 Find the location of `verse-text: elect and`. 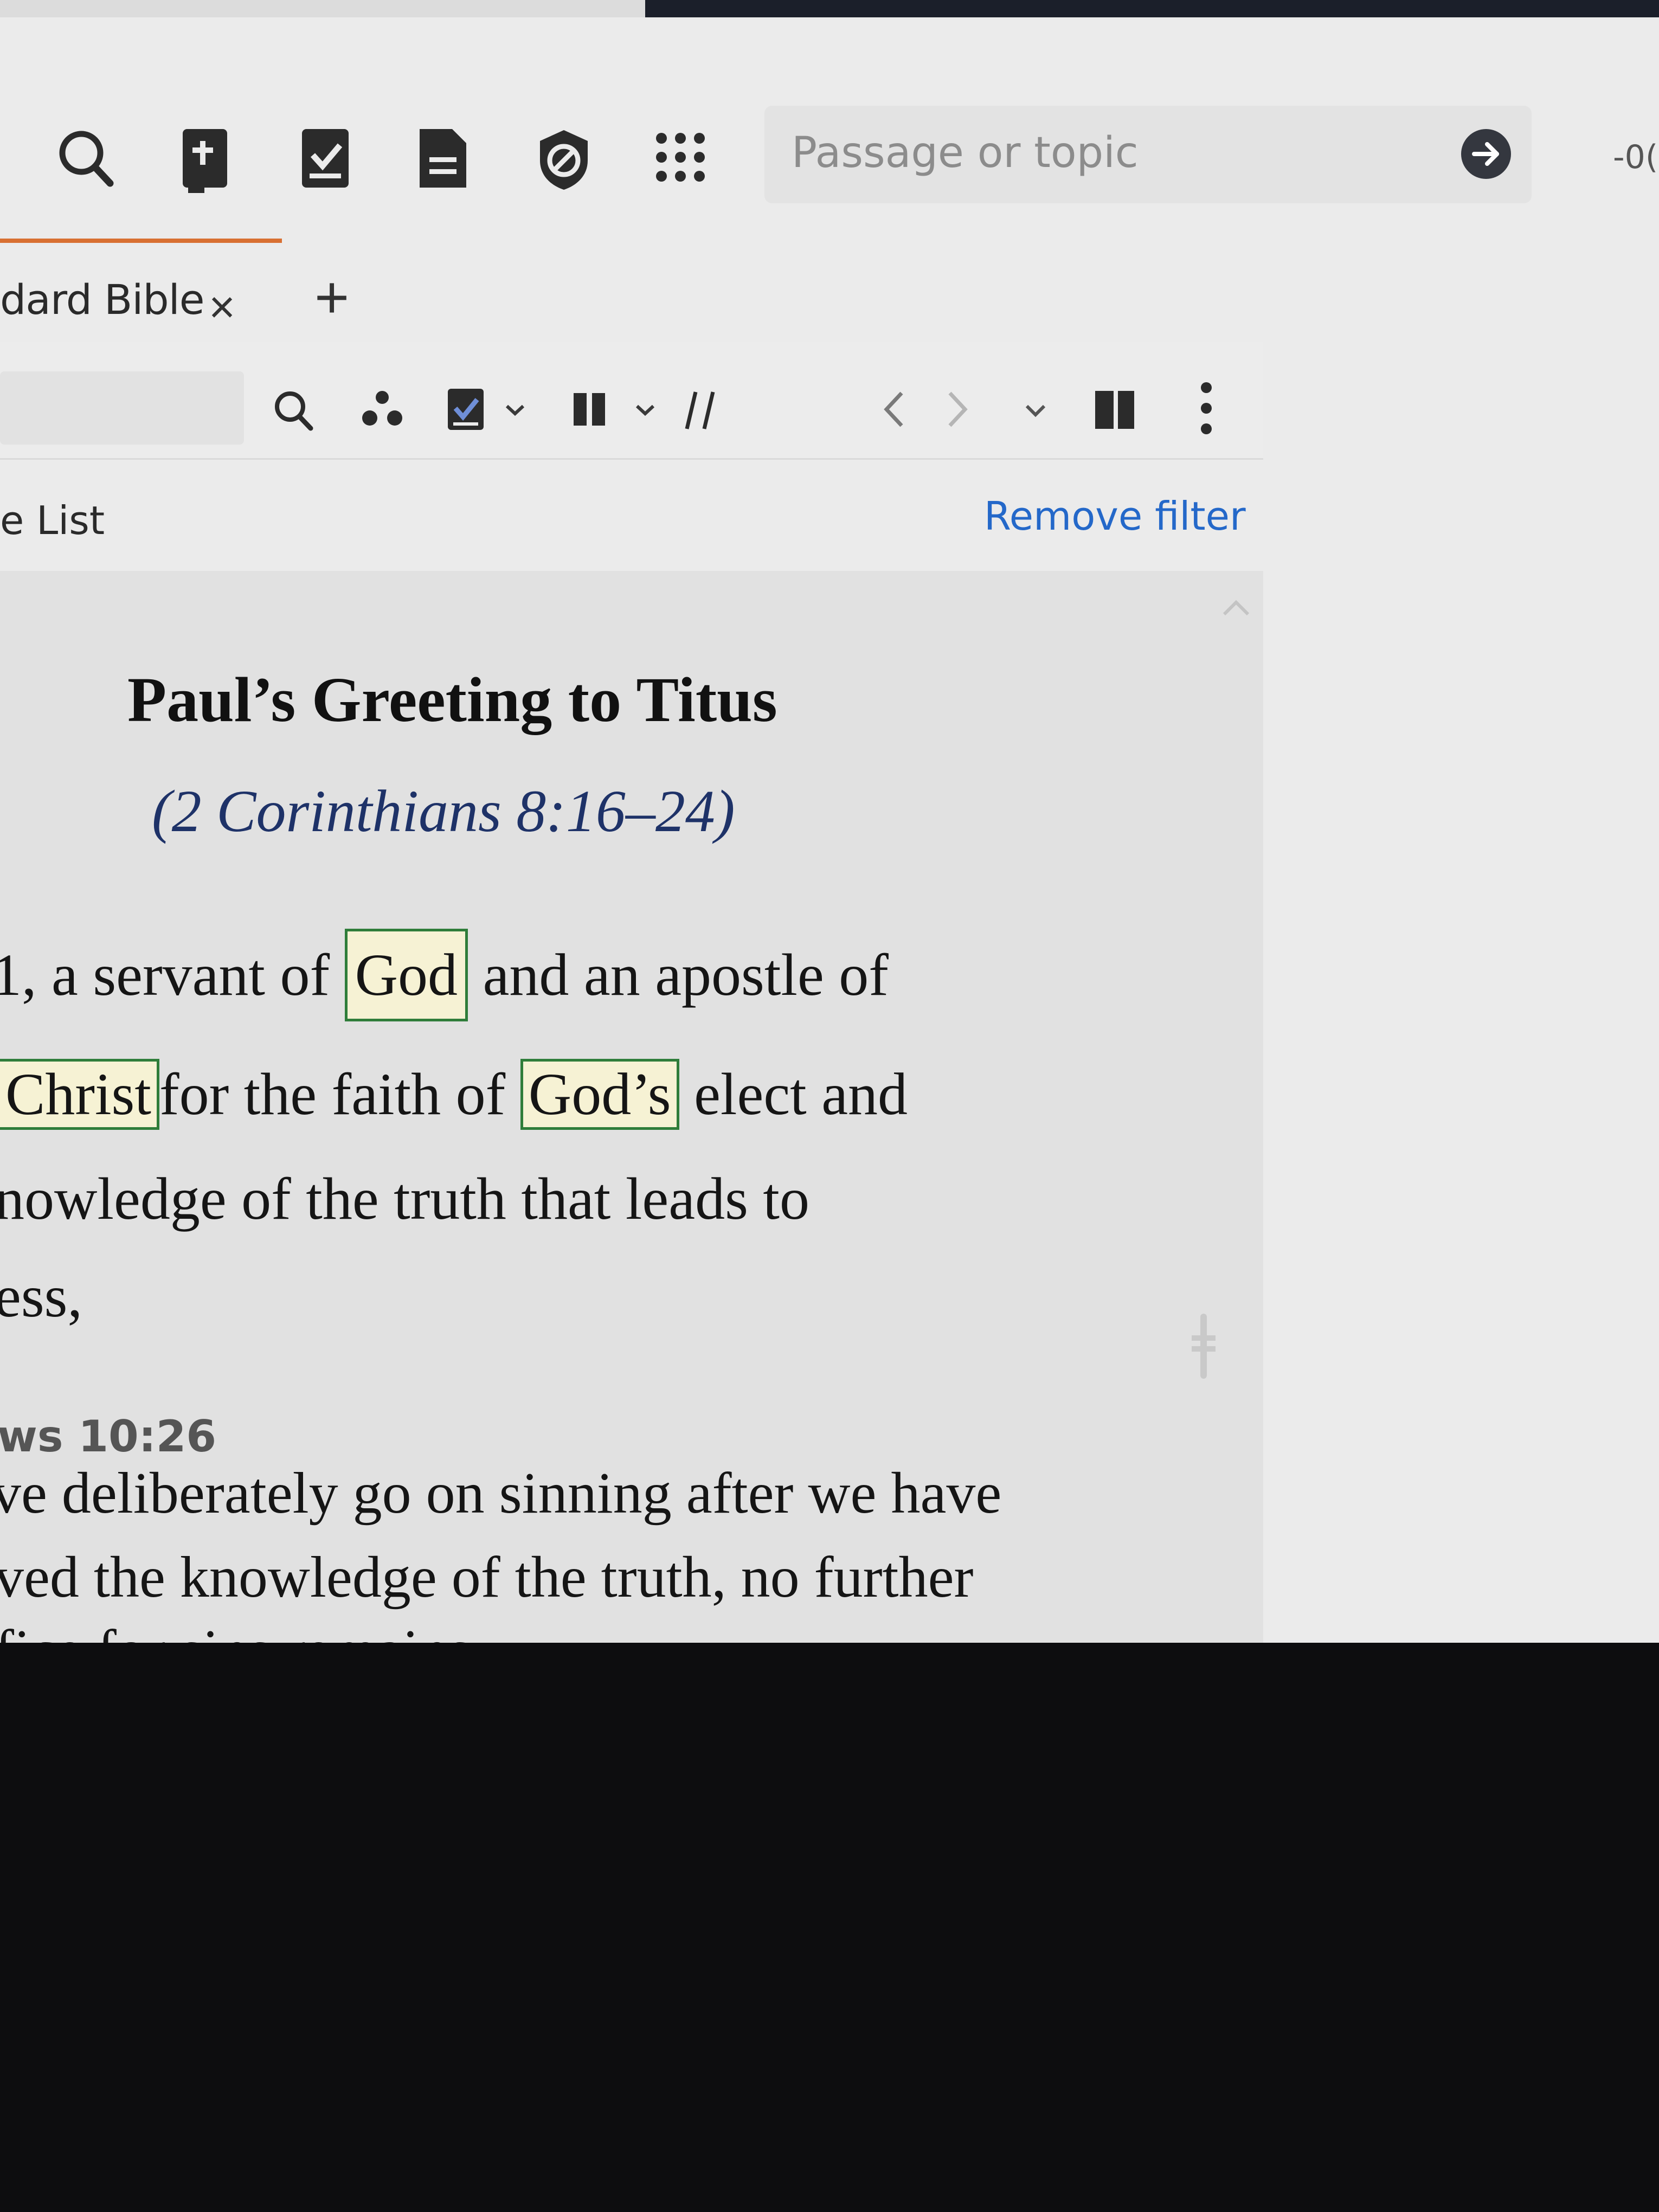

verse-text: elect and is located at coordinates (793, 1094).